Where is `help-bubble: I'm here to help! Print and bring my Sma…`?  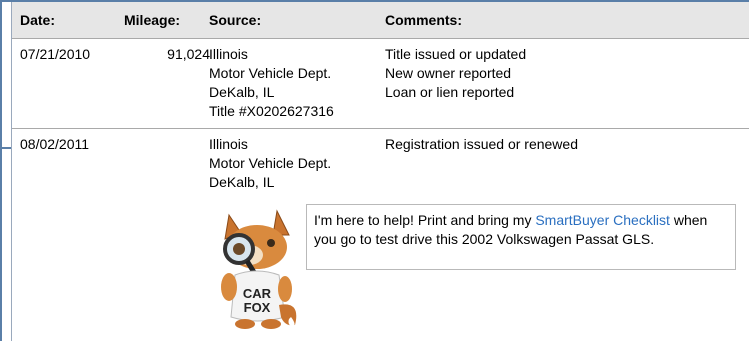
help-bubble: I'm here to help! Print and bring my Sma… is located at coordinates (521, 237).